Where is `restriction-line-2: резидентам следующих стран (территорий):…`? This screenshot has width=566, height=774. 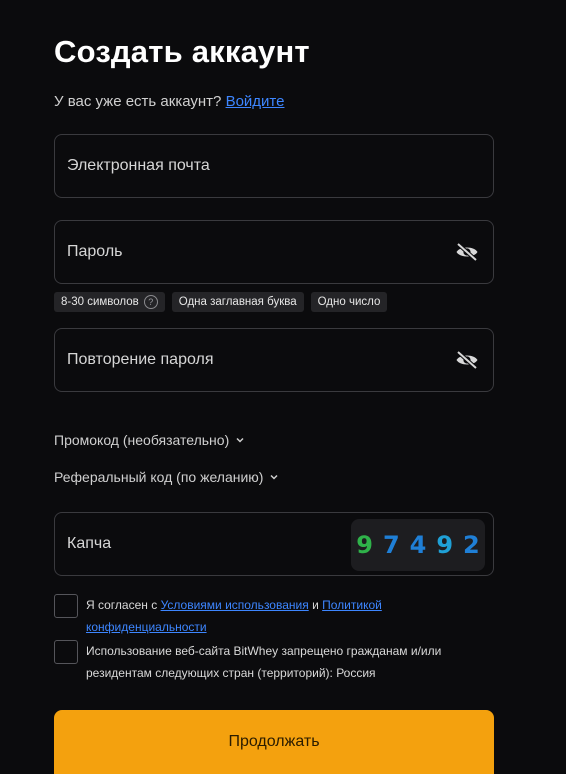 restriction-line-2: резидентам следующих стран (территорий):… is located at coordinates (231, 673).